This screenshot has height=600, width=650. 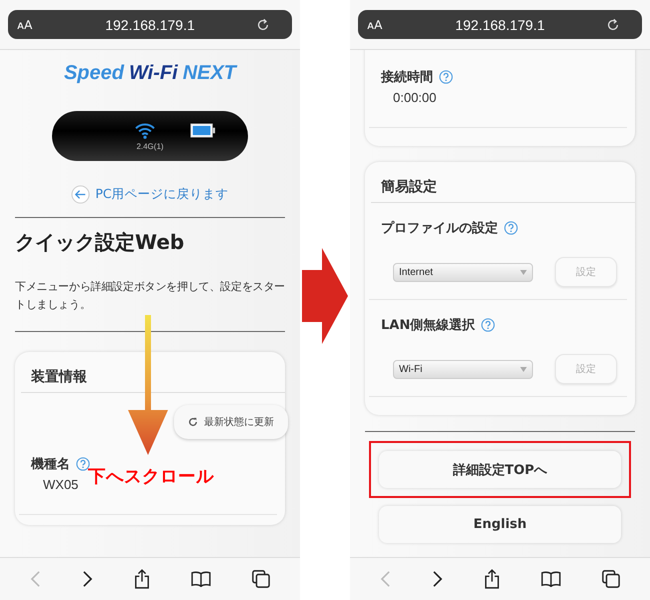 What do you see at coordinates (439, 228) in the screenshot?
I see `setting-label: プロファイルの設定` at bounding box center [439, 228].